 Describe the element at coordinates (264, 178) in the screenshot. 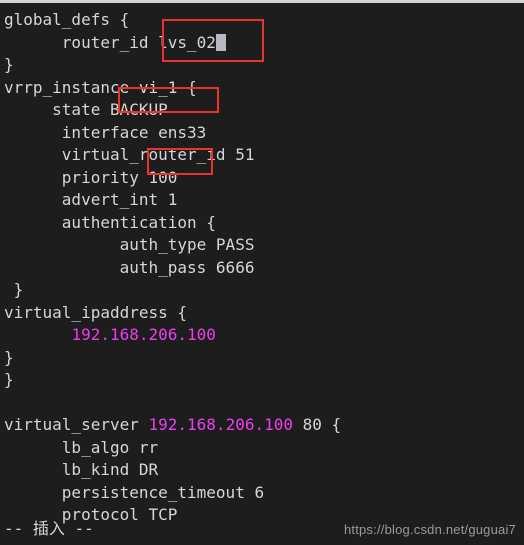

I see `code-line: priority 100` at that location.